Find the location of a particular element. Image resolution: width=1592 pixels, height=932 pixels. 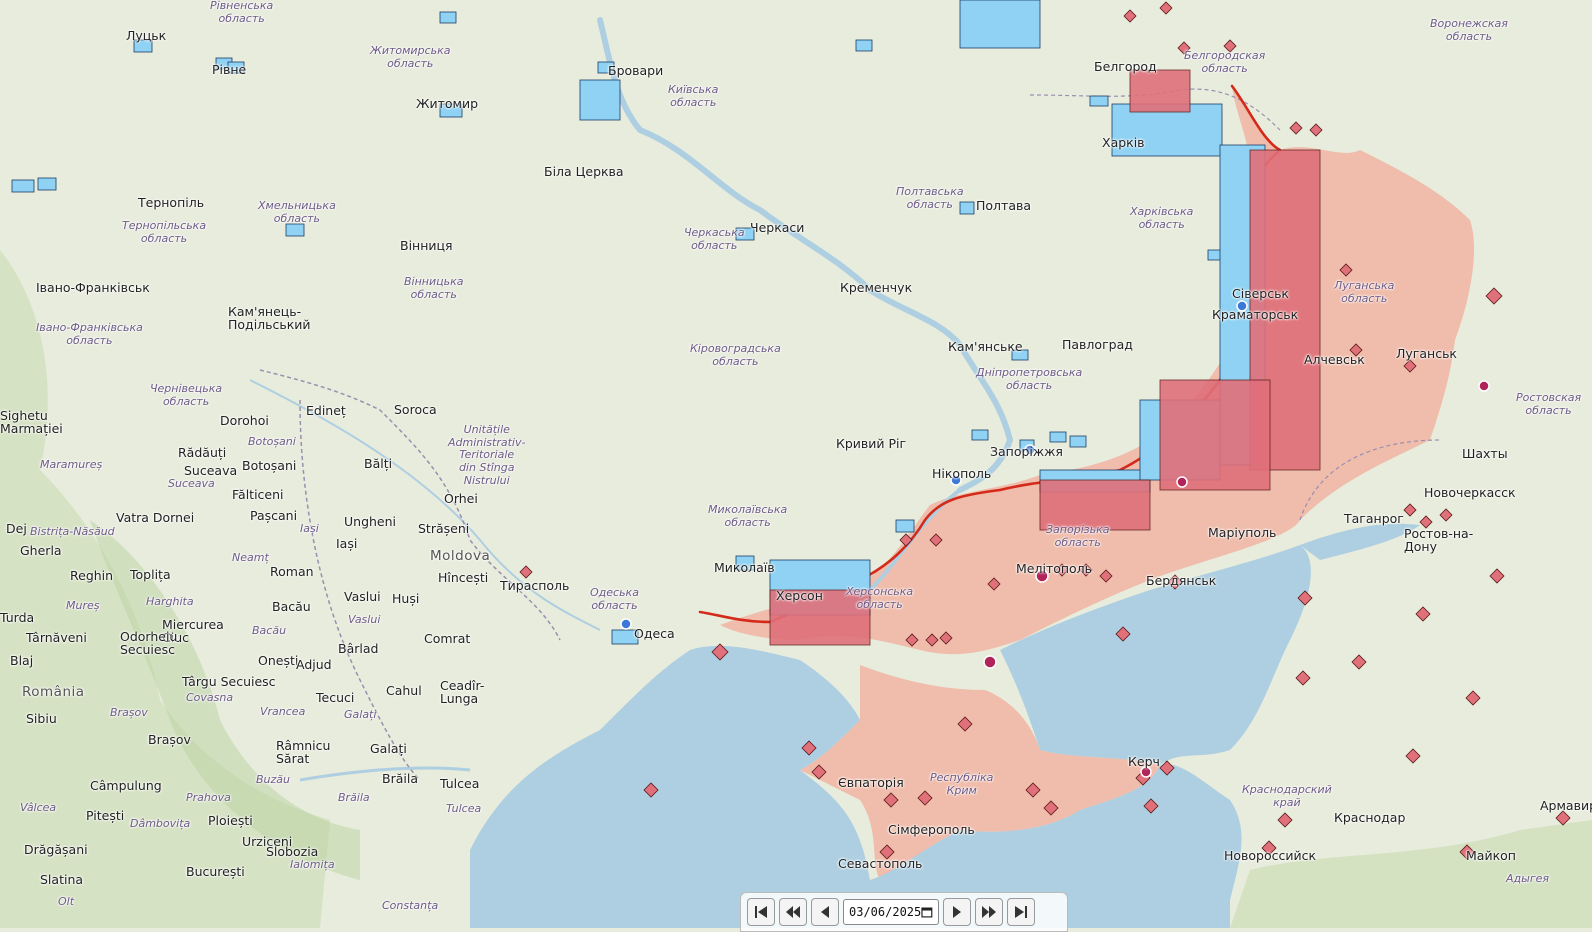

city-label: Черкаси is located at coordinates (777, 227).